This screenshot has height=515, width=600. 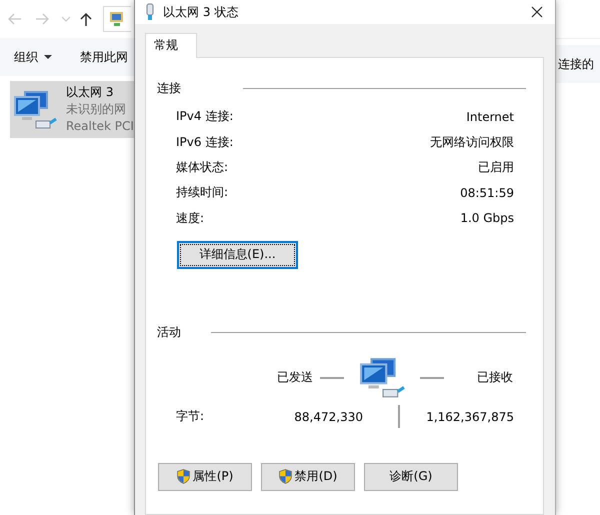 What do you see at coordinates (150, 12) in the screenshot?
I see `ethernet-plug-icon` at bounding box center [150, 12].